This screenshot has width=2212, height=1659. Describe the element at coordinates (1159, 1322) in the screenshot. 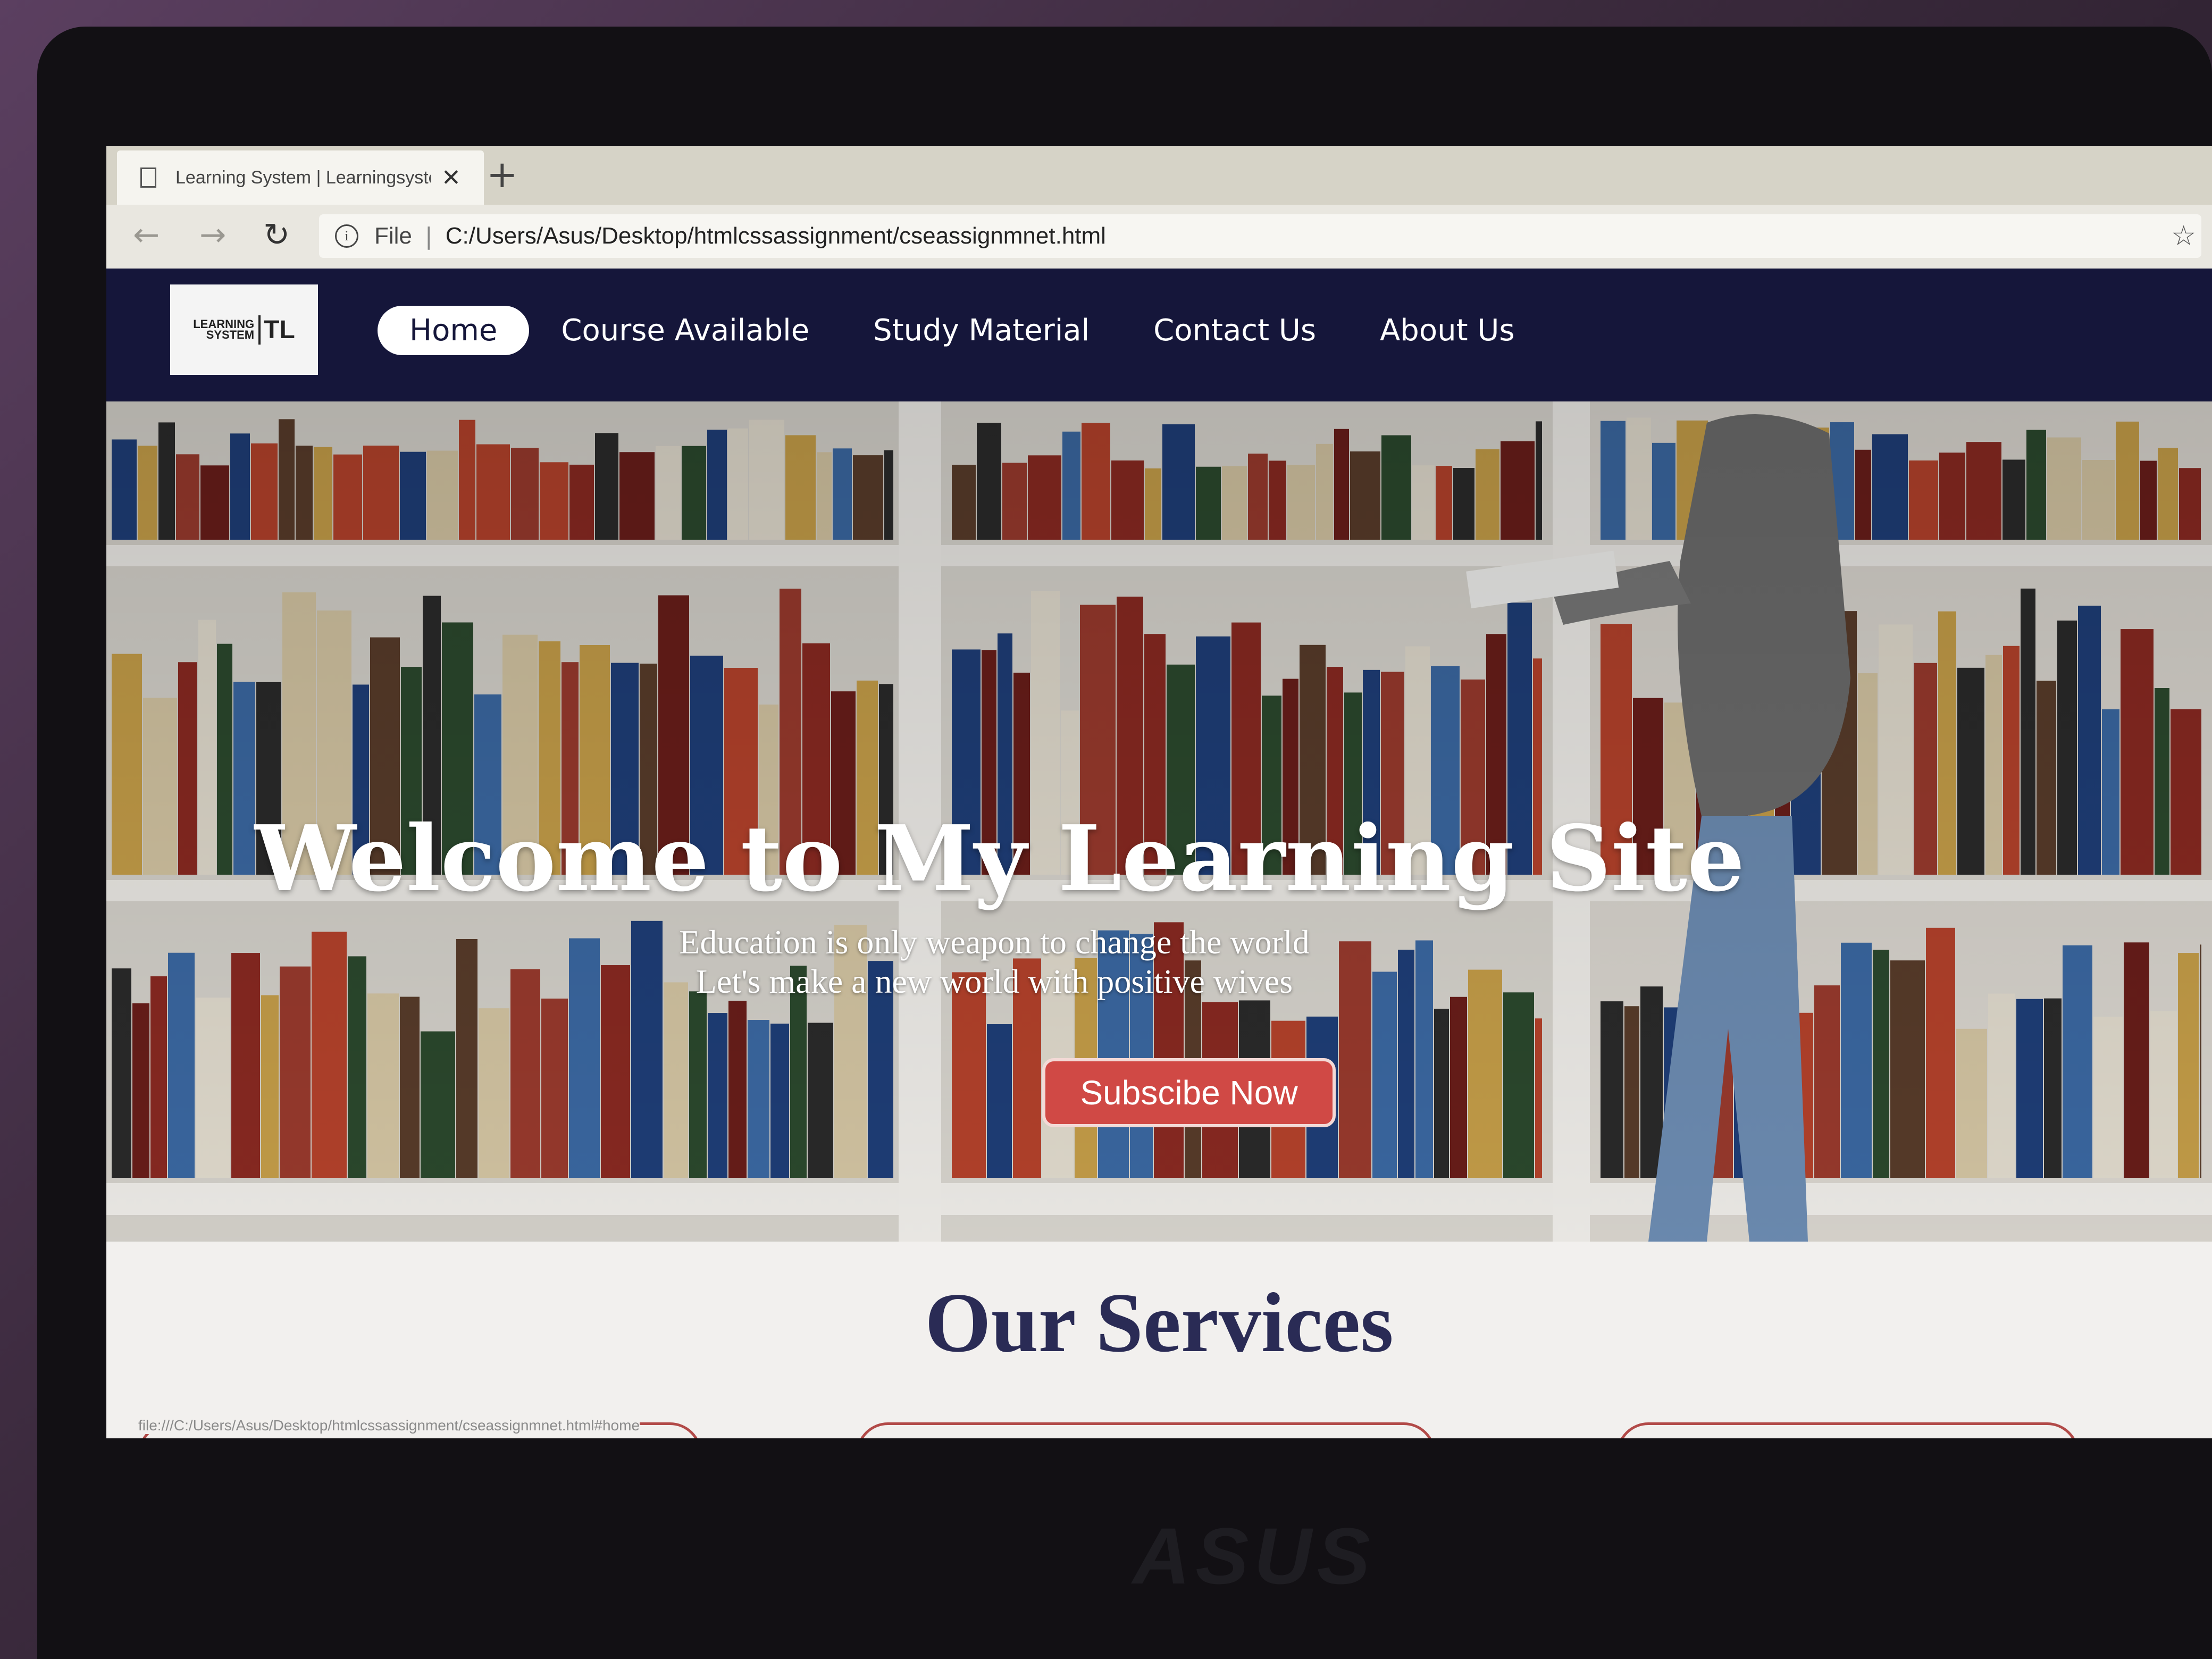

I see `services-title: Our Services` at that location.